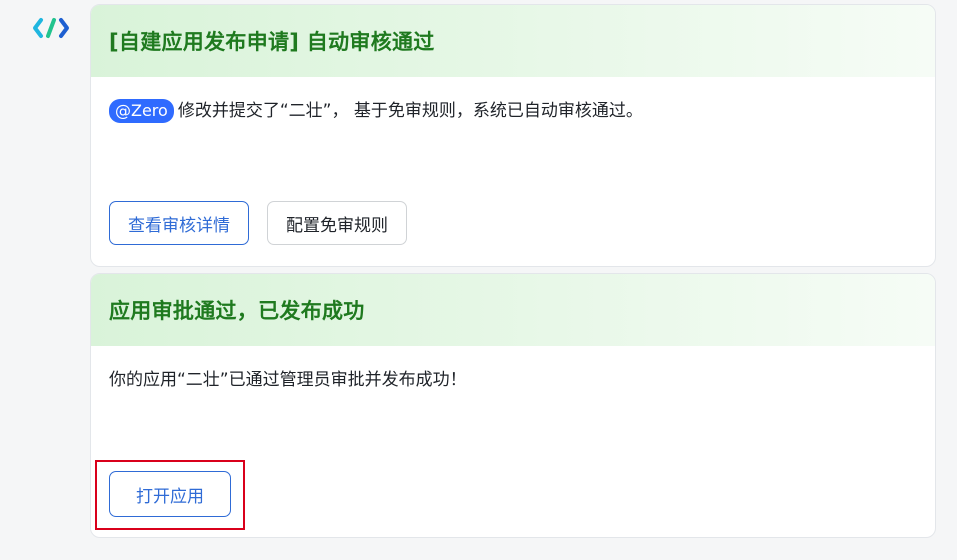 This screenshot has width=957, height=560. I want to click on app-logo-icon, so click(51, 28).